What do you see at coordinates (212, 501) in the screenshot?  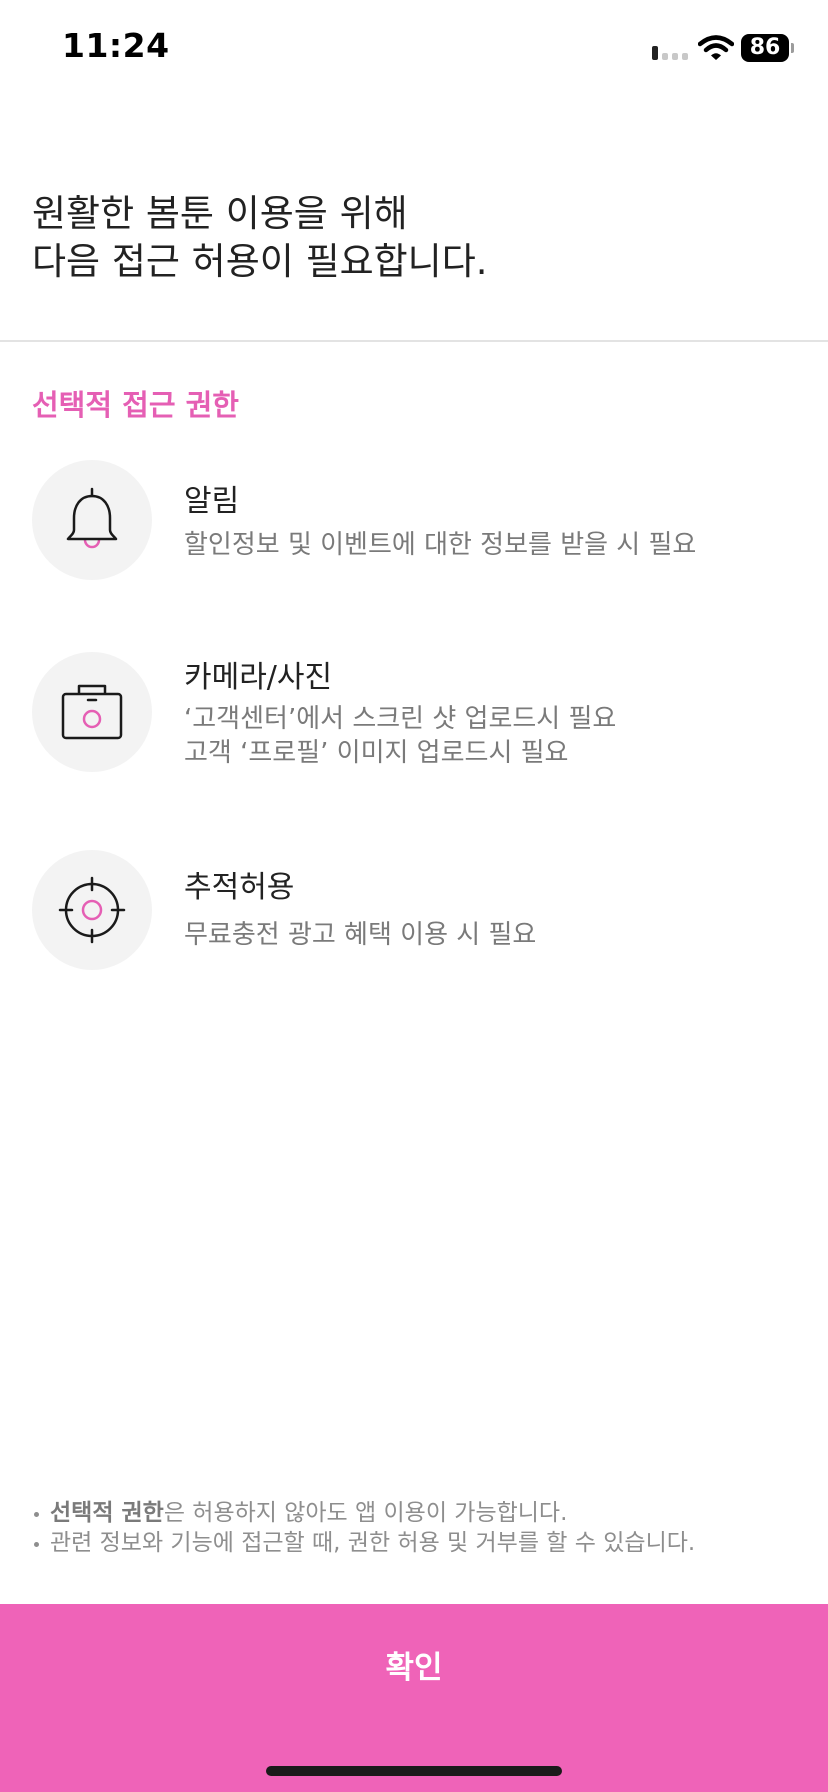 I see `permission-title: 알림` at bounding box center [212, 501].